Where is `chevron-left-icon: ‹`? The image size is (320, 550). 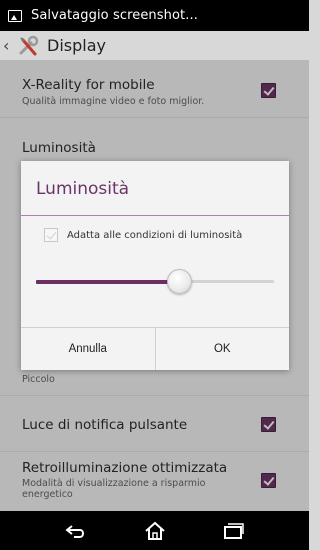 chevron-left-icon: ‹ is located at coordinates (8, 45).